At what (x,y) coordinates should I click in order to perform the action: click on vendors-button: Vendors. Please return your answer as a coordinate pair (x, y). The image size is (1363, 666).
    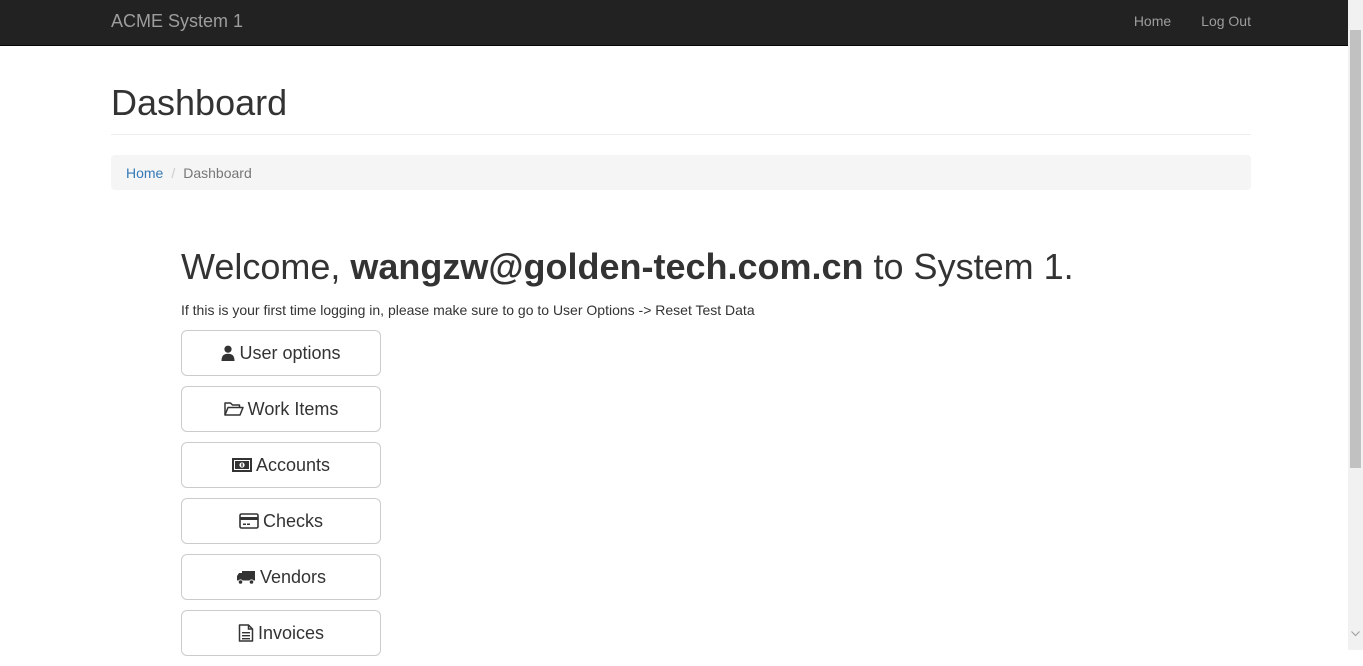
    Looking at the image, I should click on (281, 577).